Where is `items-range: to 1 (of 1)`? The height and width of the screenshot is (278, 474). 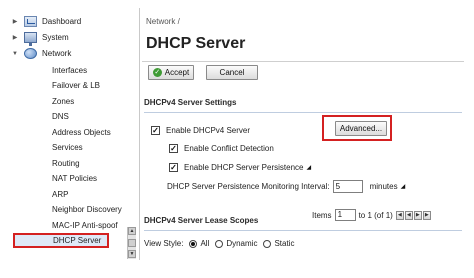 items-range: to 1 (of 1) is located at coordinates (375, 215).